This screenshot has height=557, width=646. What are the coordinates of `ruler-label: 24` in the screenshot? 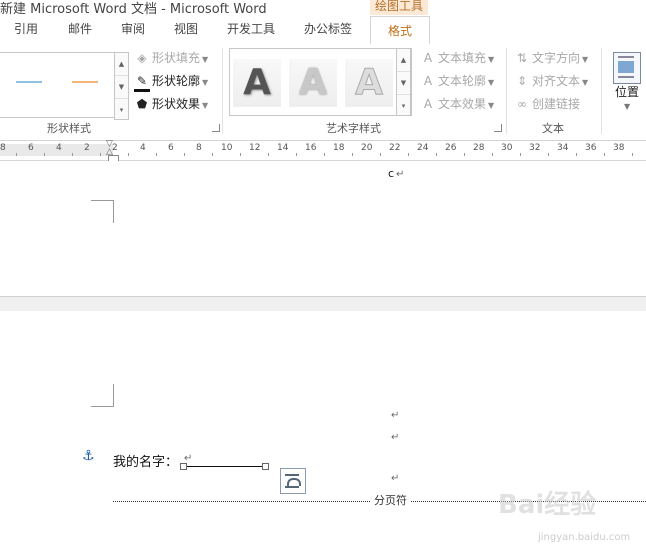 It's located at (423, 148).